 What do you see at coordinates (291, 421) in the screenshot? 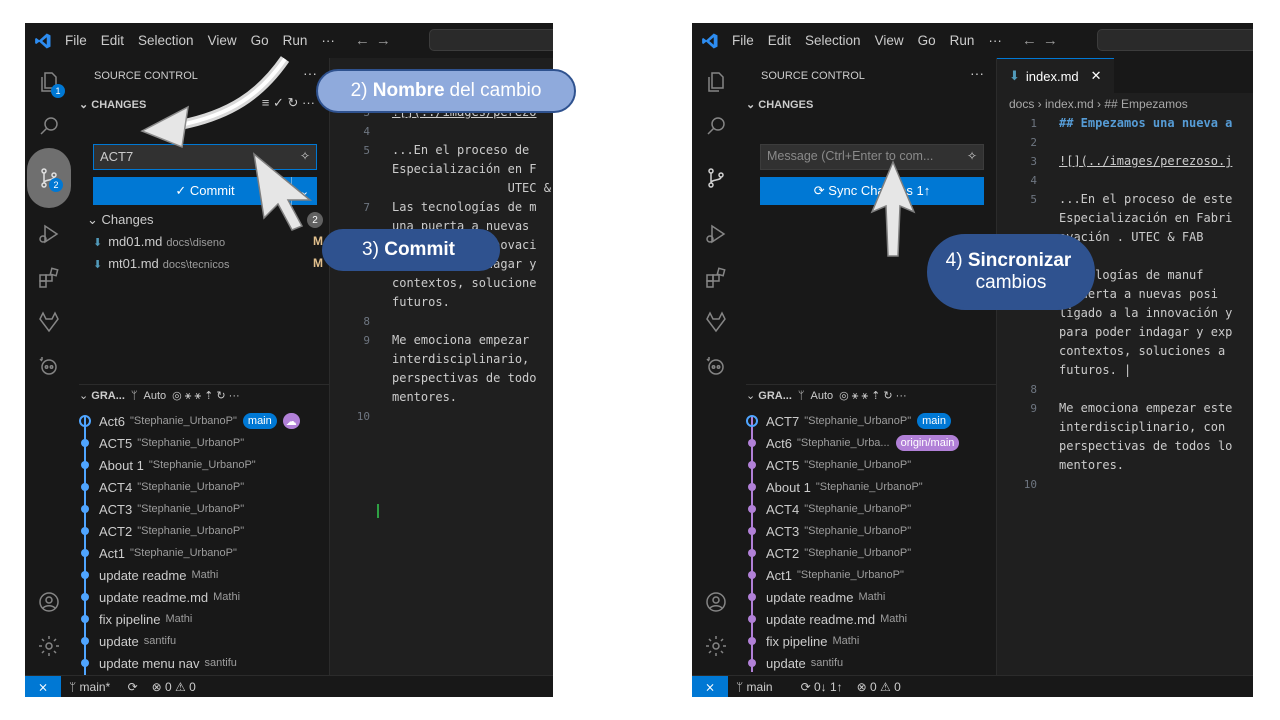
I see `cloud-remote-icon: ☁` at bounding box center [291, 421].